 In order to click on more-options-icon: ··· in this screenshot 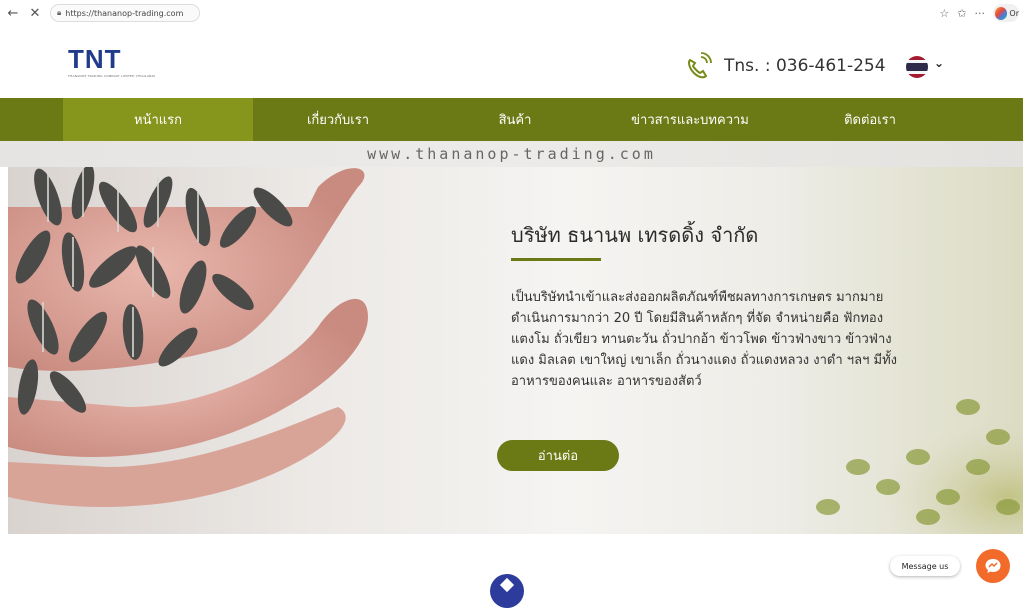, I will do `click(980, 13)`.